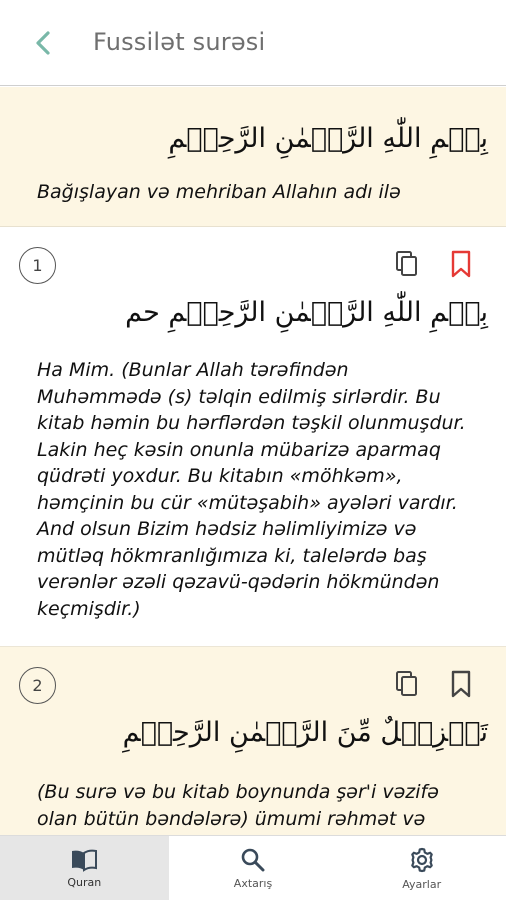 This screenshot has height=900, width=506. Describe the element at coordinates (84, 882) in the screenshot. I see `nav-label: Quran` at that location.